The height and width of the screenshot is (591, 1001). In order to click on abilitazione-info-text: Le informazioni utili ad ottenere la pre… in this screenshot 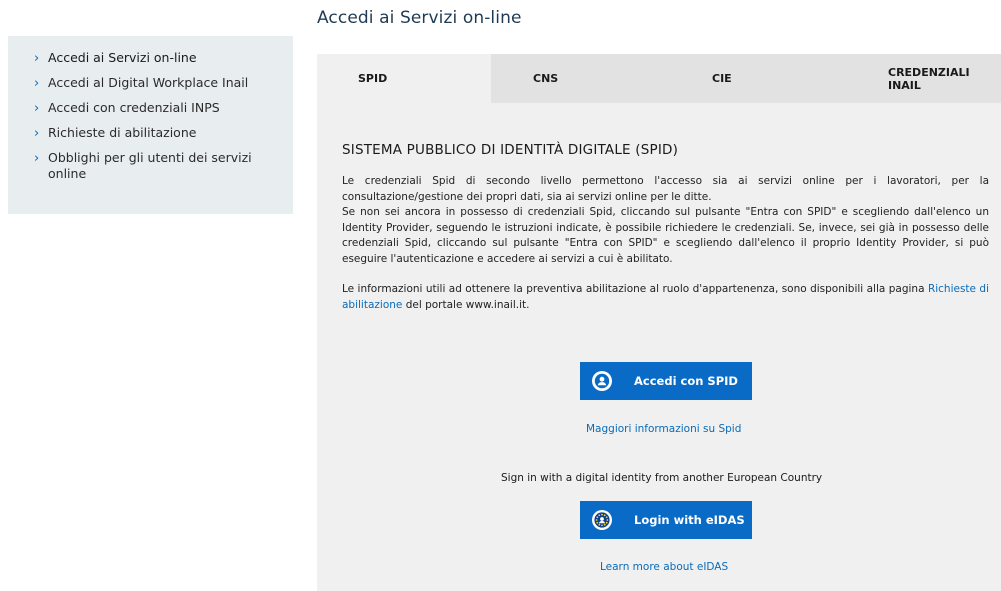, I will do `click(635, 289)`.